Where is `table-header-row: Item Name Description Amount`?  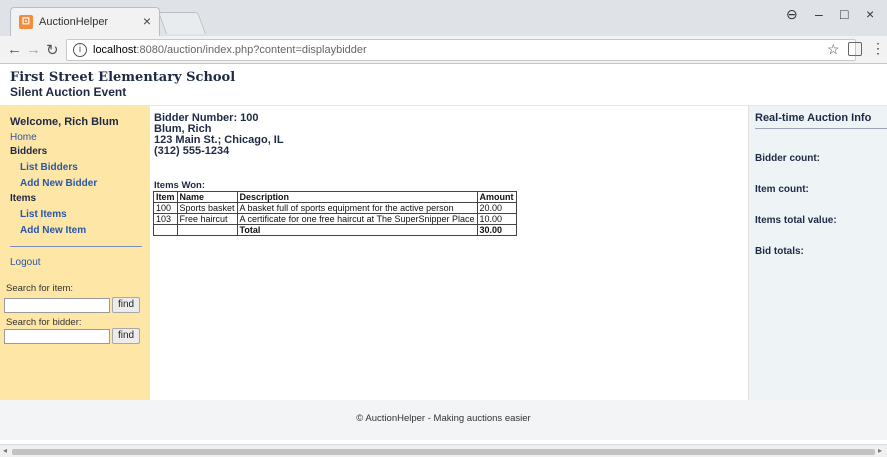
table-header-row: Item Name Description Amount is located at coordinates (335, 197).